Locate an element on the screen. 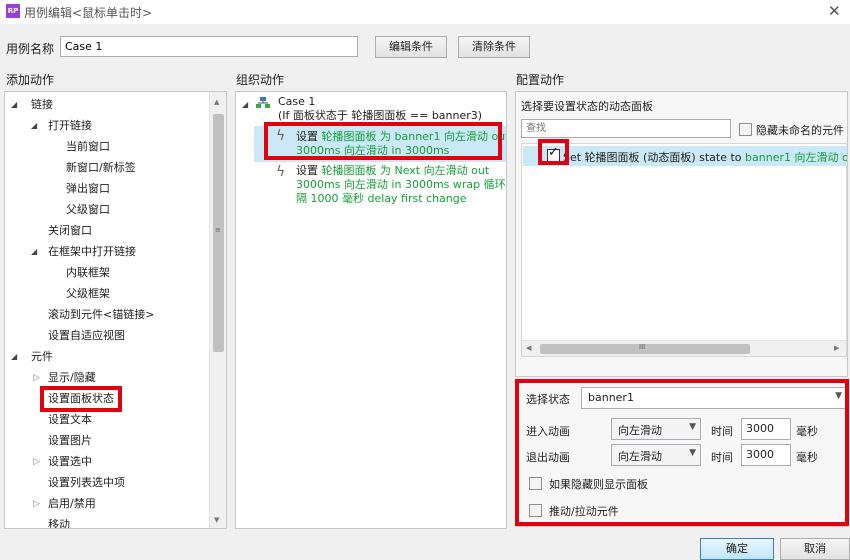 The height and width of the screenshot is (560, 850). case-name-input is located at coordinates (209, 46).